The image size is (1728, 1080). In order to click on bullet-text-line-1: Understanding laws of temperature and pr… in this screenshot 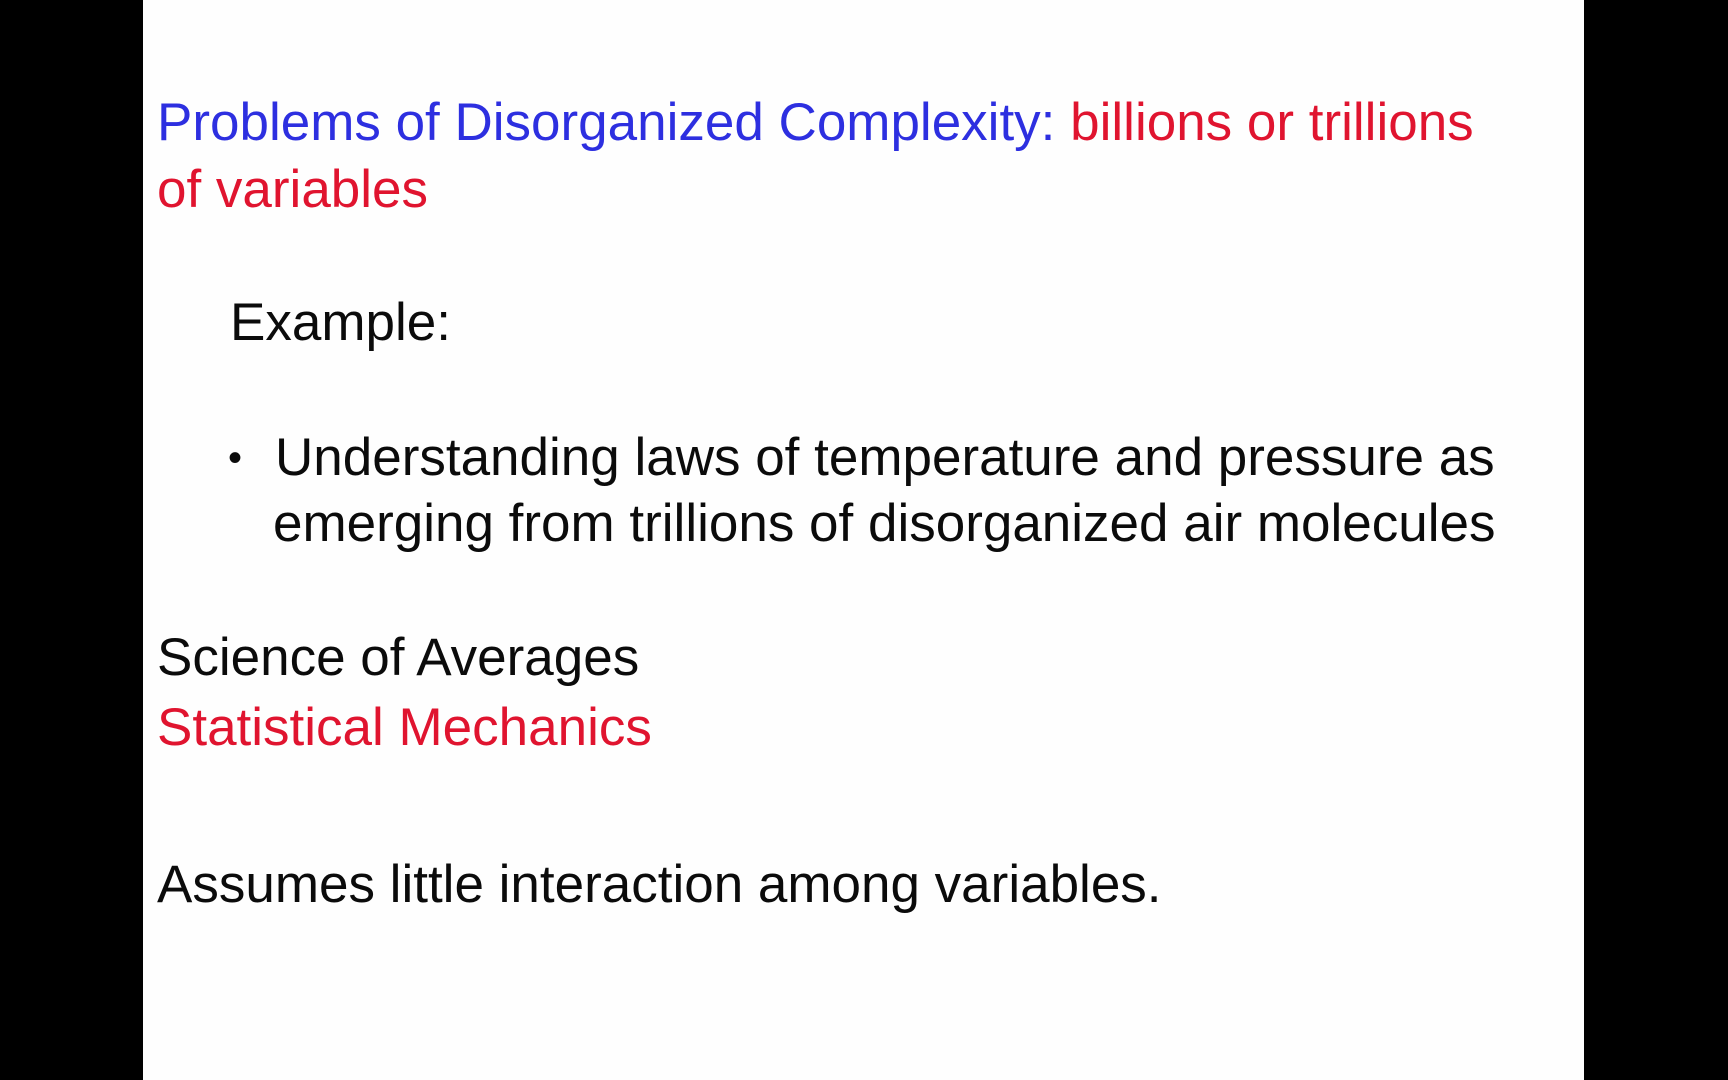, I will do `click(885, 457)`.